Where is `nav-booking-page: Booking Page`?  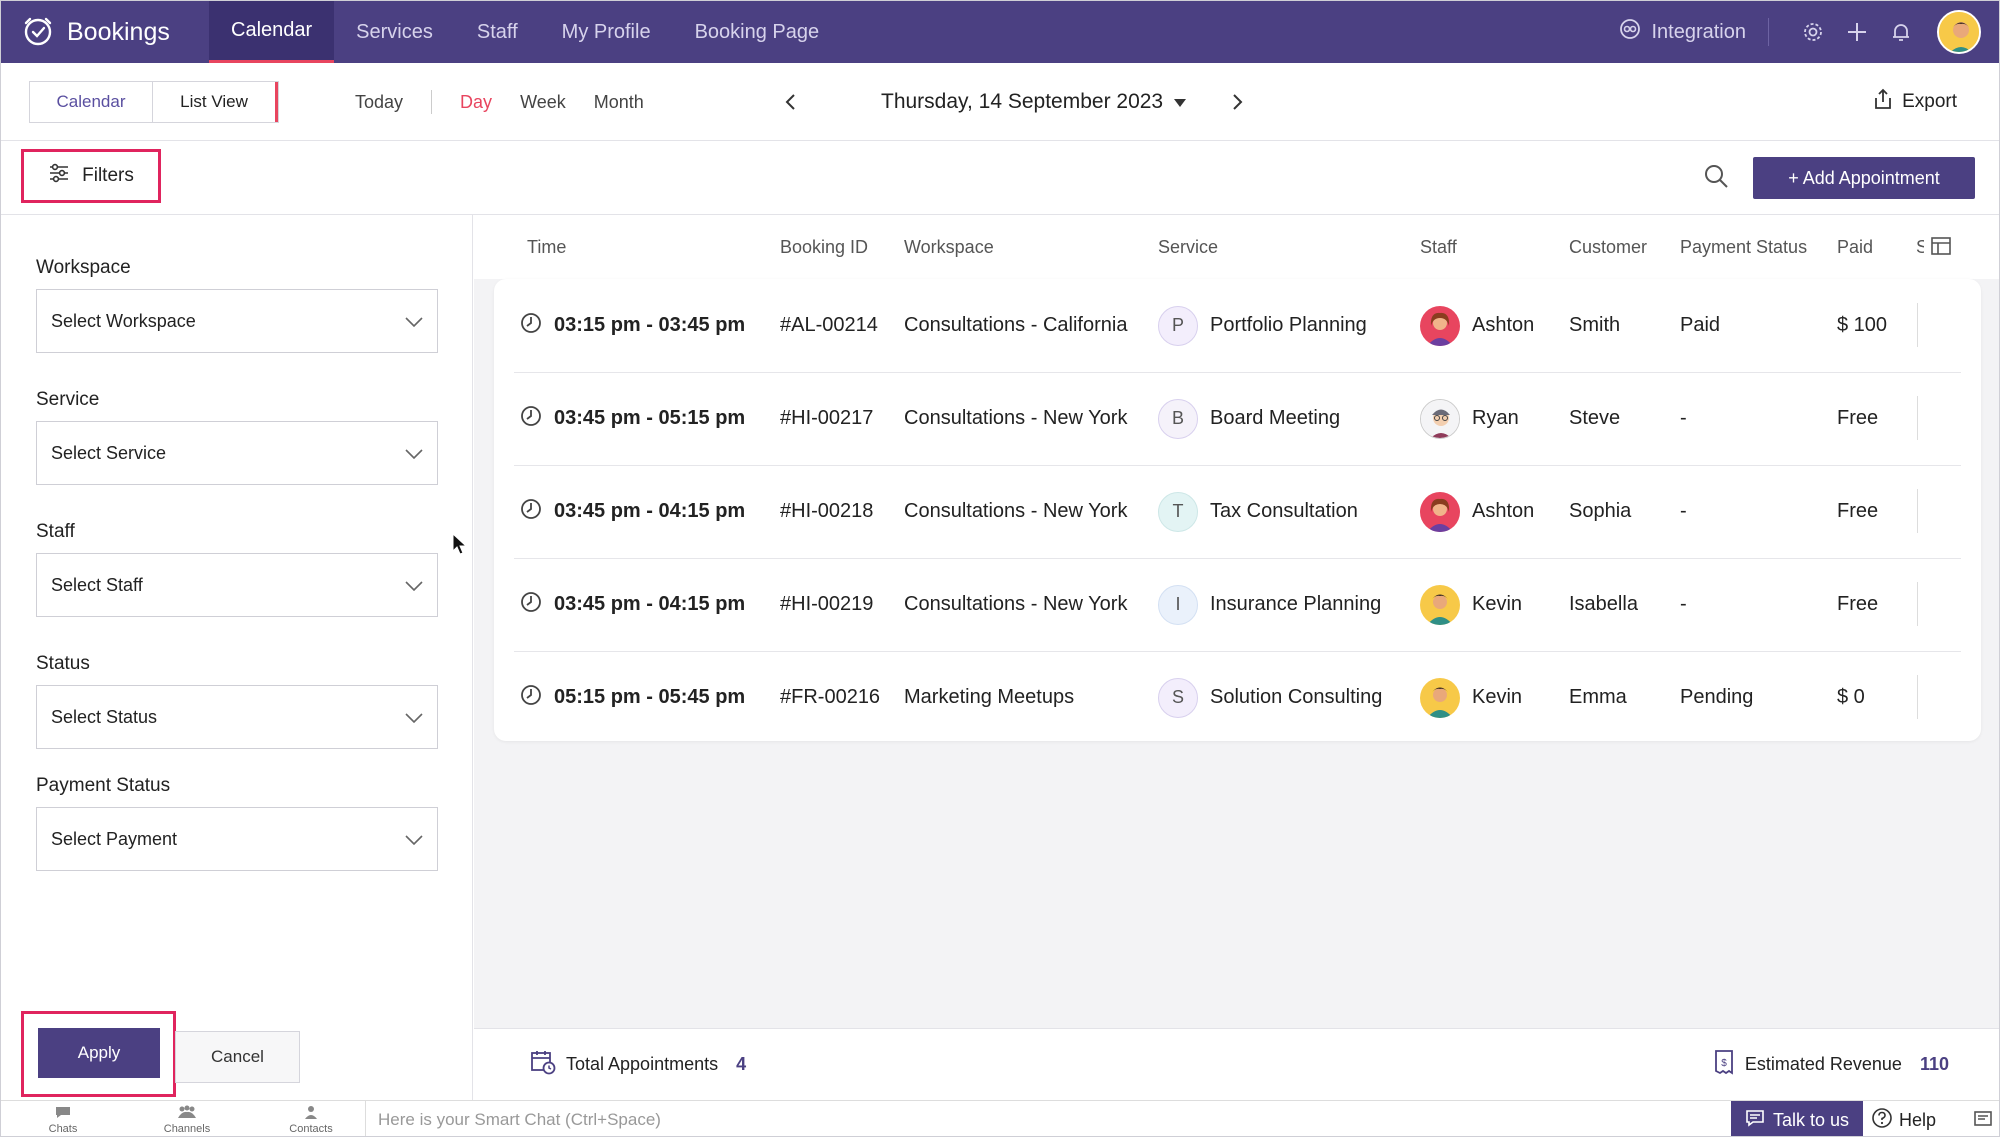 nav-booking-page: Booking Page is located at coordinates (757, 32).